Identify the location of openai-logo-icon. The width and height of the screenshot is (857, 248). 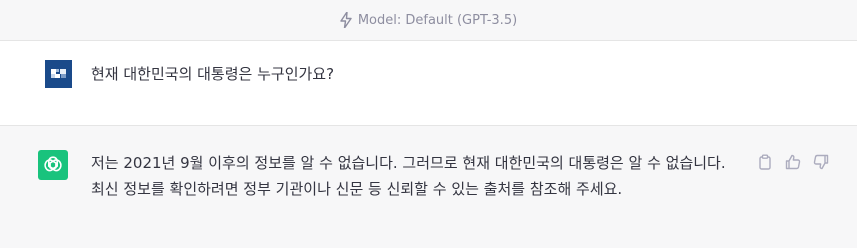
(53, 165).